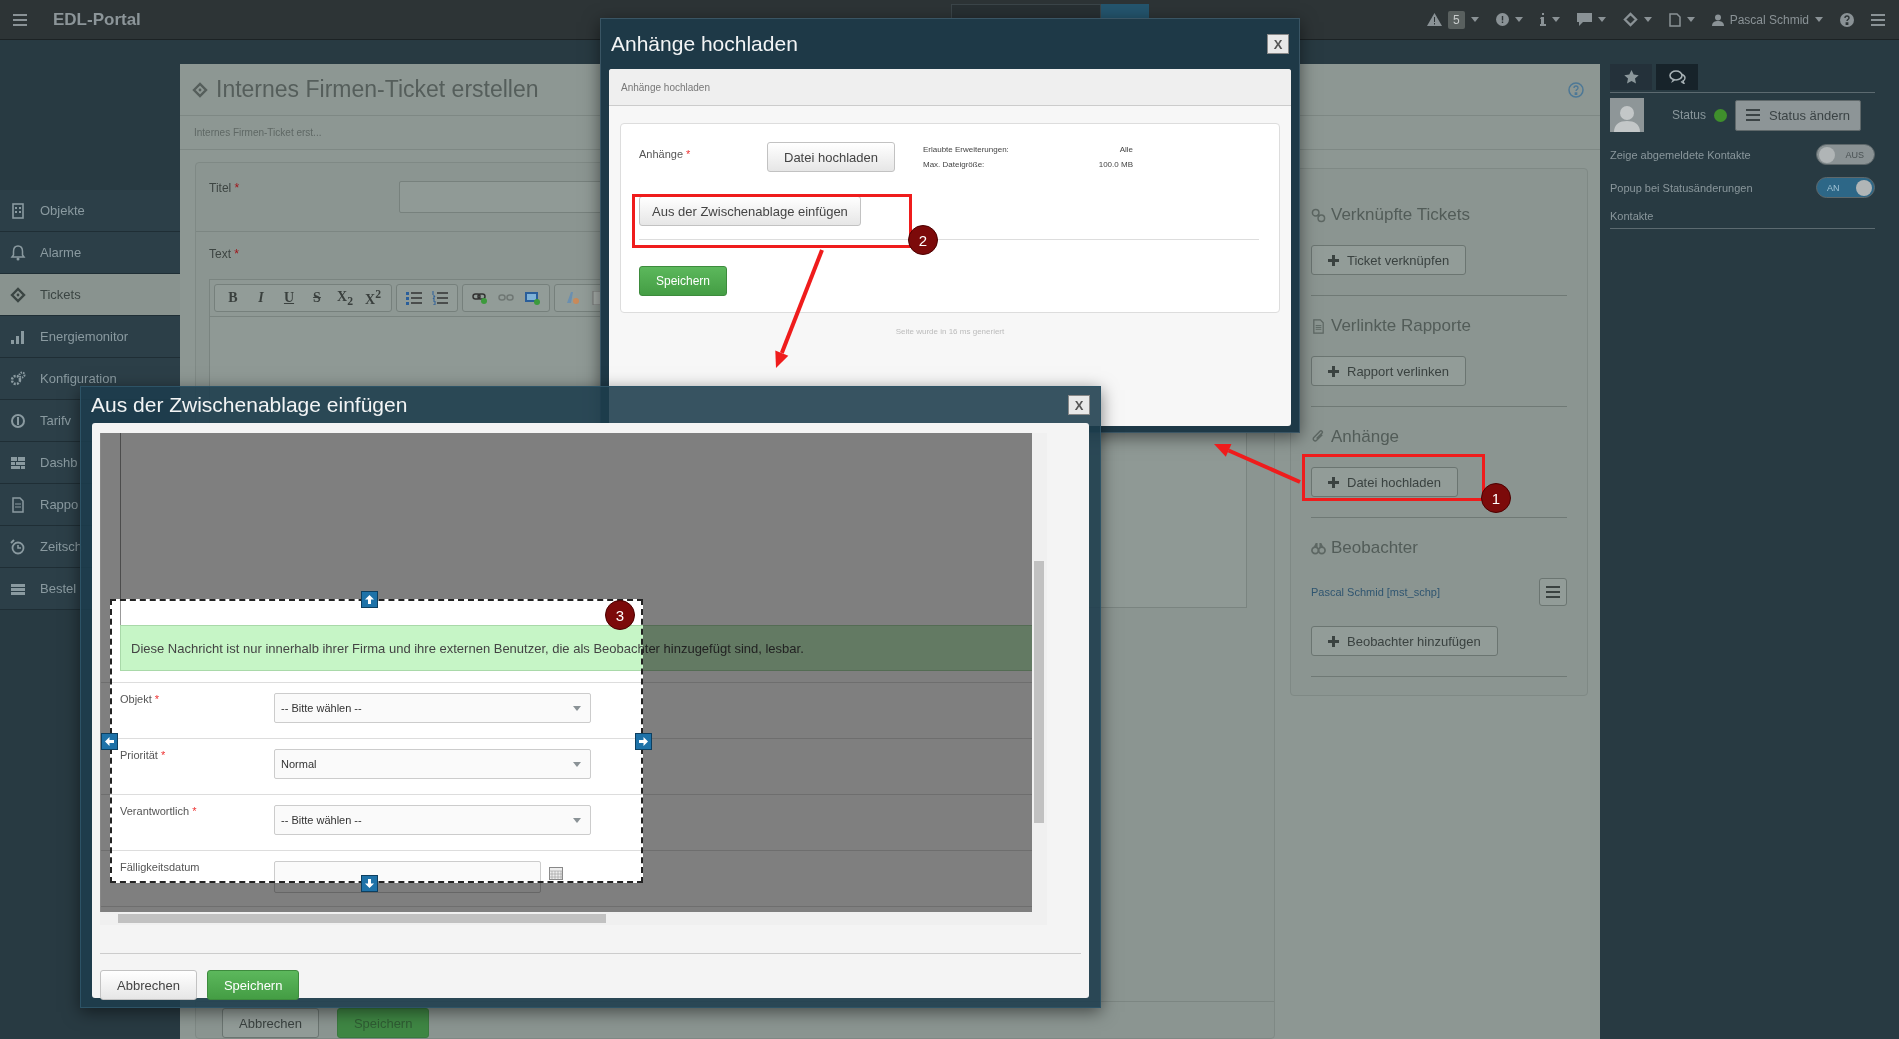  I want to click on field-label: Priorität *, so click(143, 755).